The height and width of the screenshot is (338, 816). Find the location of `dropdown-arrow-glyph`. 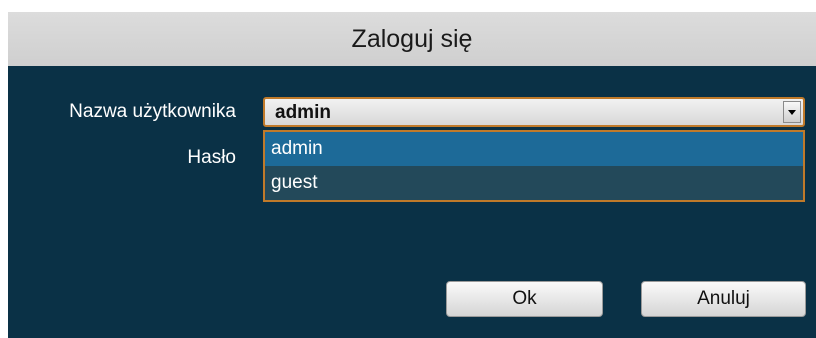

dropdown-arrow-glyph is located at coordinates (792, 112).